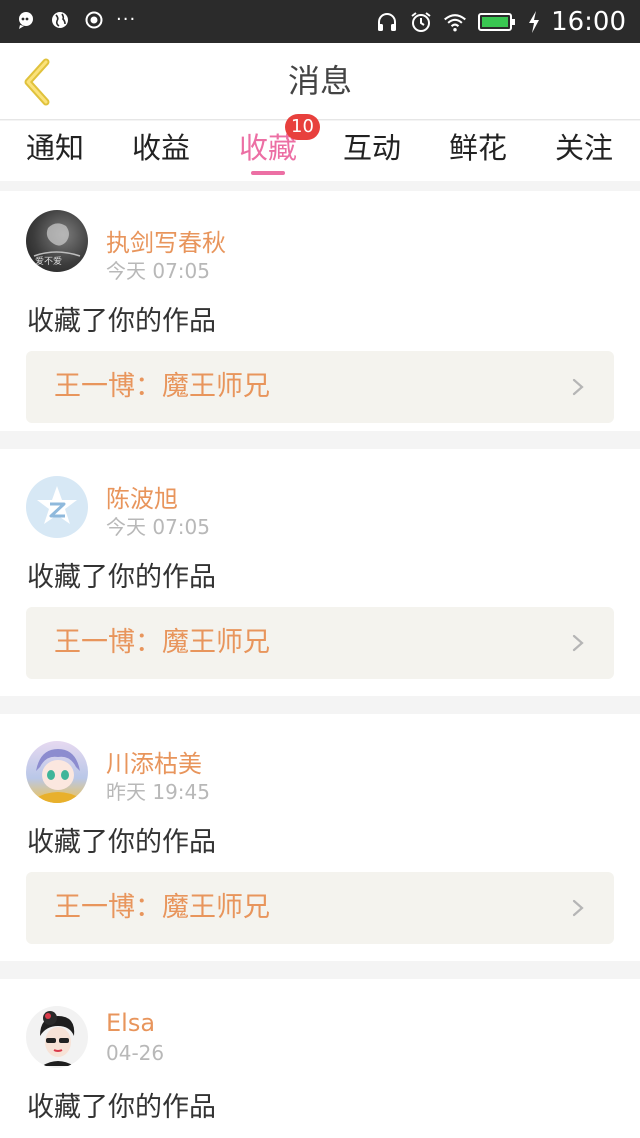  Describe the element at coordinates (371, 148) in the screenshot. I see `tab-label: 互动` at that location.